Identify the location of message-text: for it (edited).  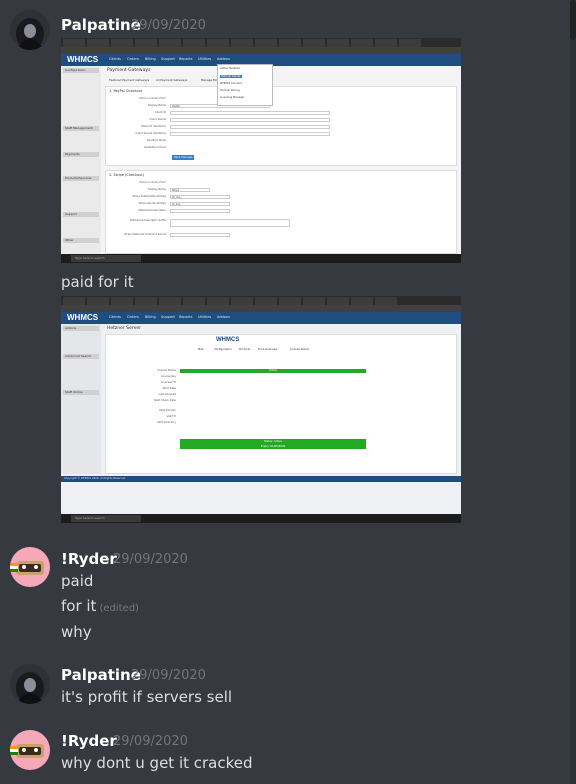
(100, 606).